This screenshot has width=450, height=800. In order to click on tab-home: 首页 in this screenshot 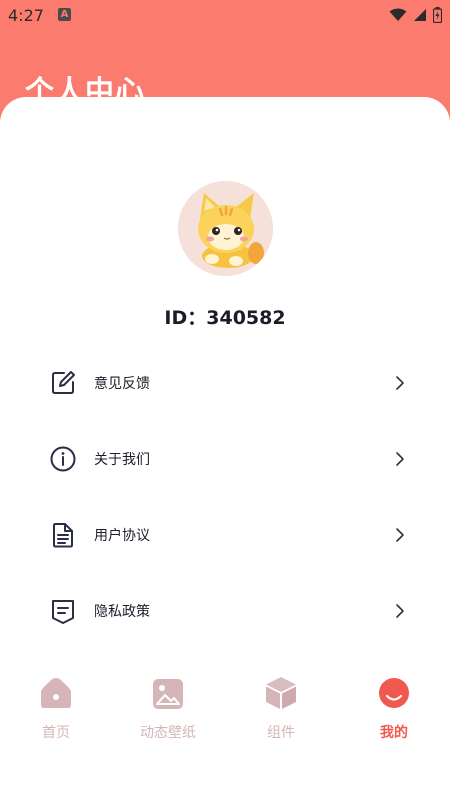, I will do `click(56, 706)`.